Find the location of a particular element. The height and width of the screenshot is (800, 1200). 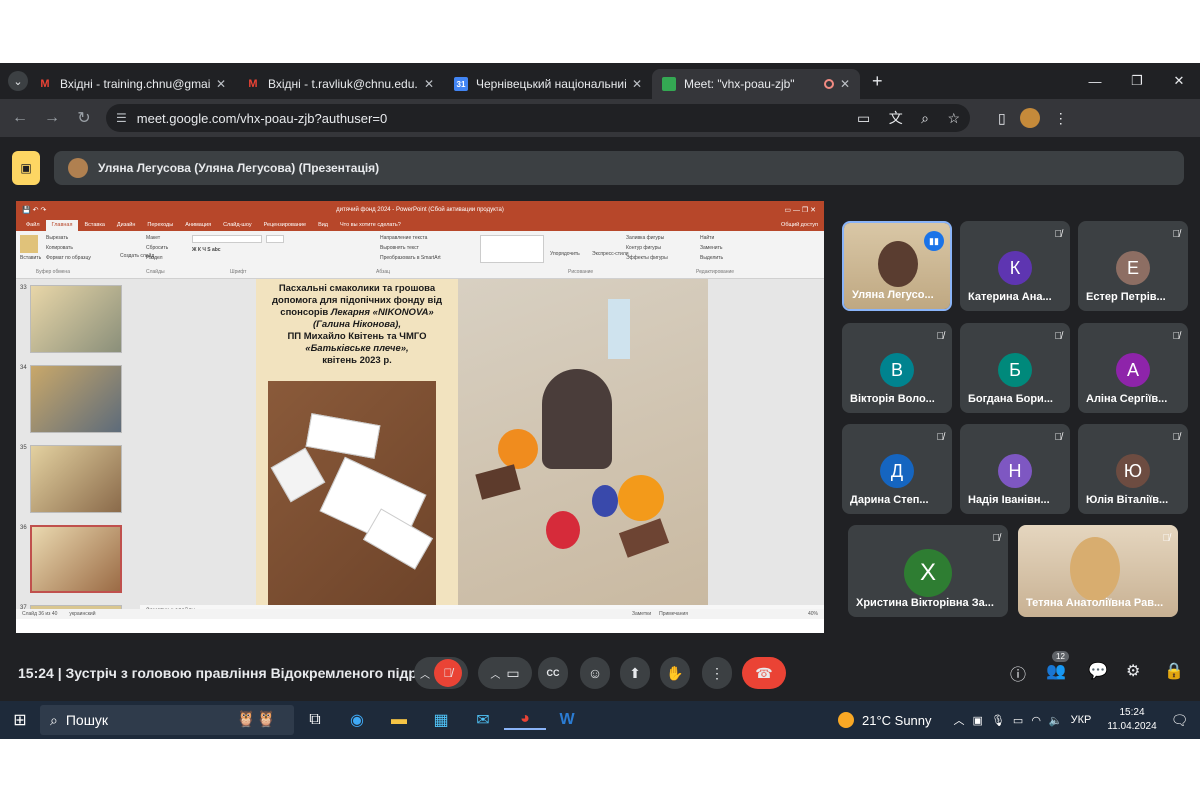

hang-up-icon: ☎ is located at coordinates (763, 673).